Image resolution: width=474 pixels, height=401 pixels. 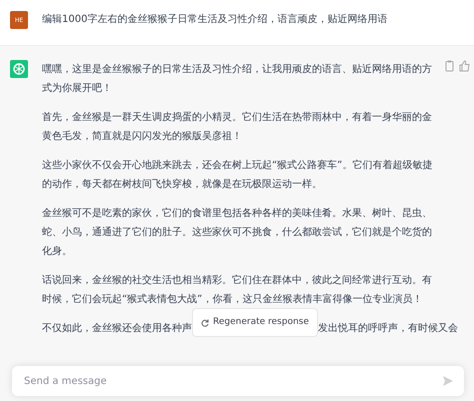 I want to click on response-paragraph-fragment: 发出悦耳的呼呼声，有时候又会, so click(x=388, y=329).